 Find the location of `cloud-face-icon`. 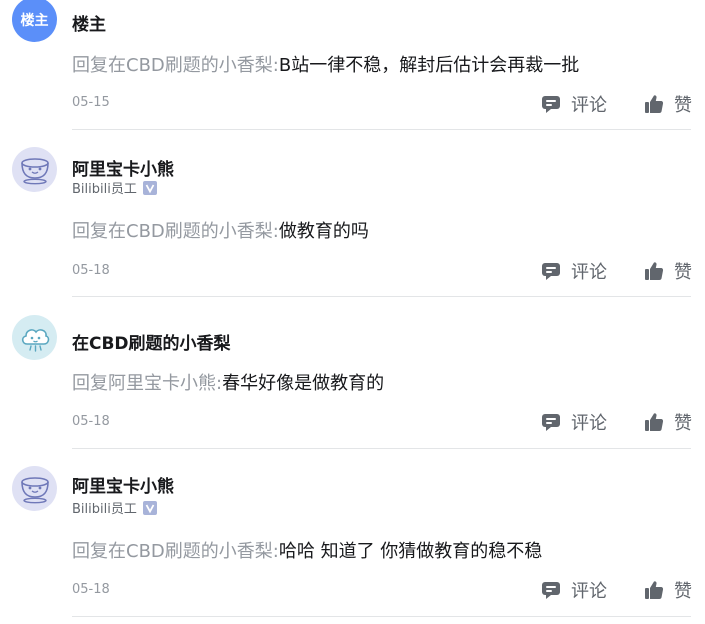

cloud-face-icon is located at coordinates (35, 340).